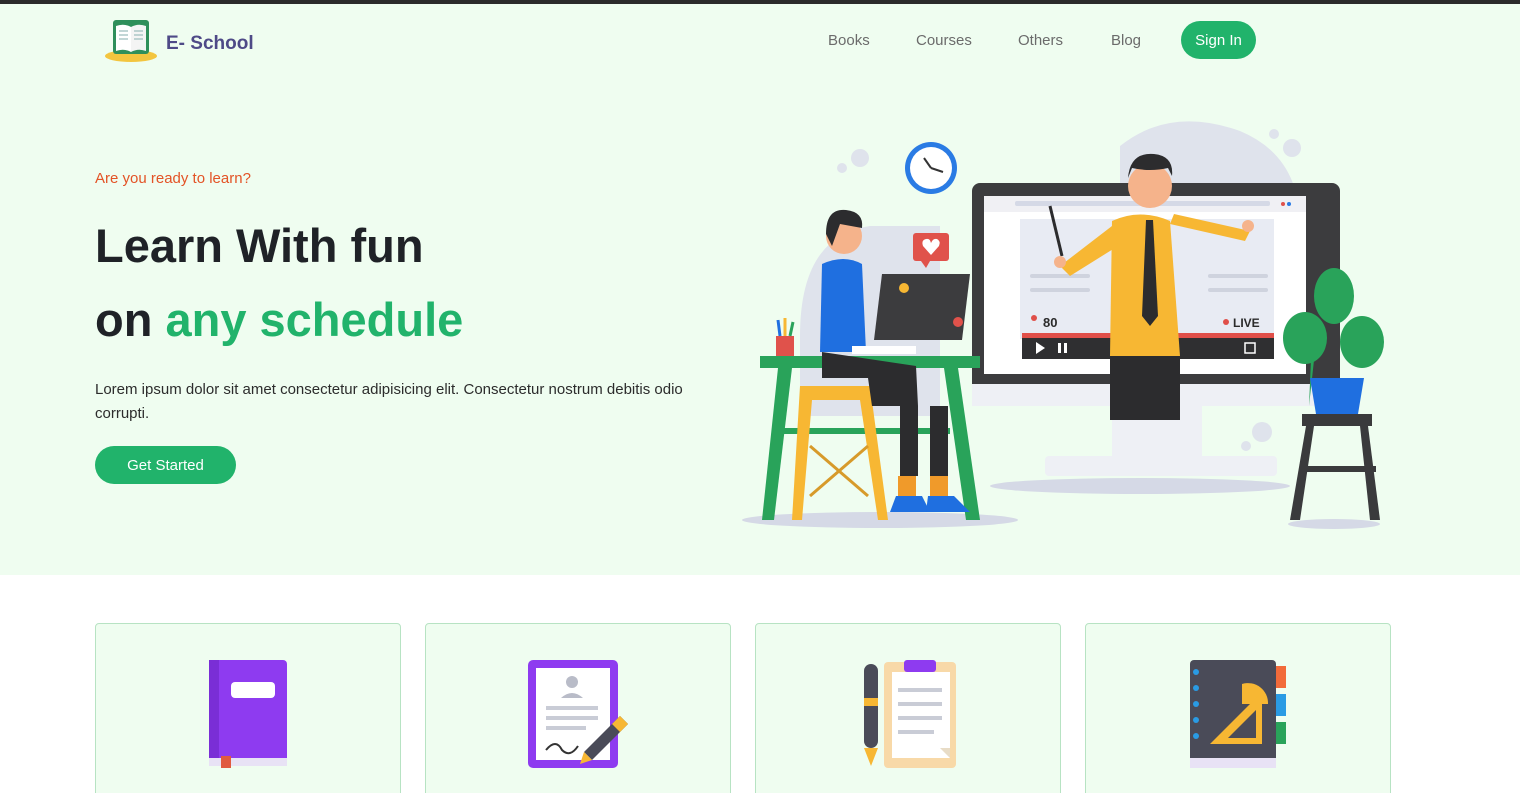  I want to click on clipboard-pen-icon, so click(908, 716).